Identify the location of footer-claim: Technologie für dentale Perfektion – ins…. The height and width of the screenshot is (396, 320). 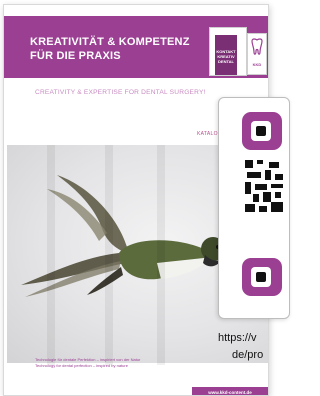
(87, 363).